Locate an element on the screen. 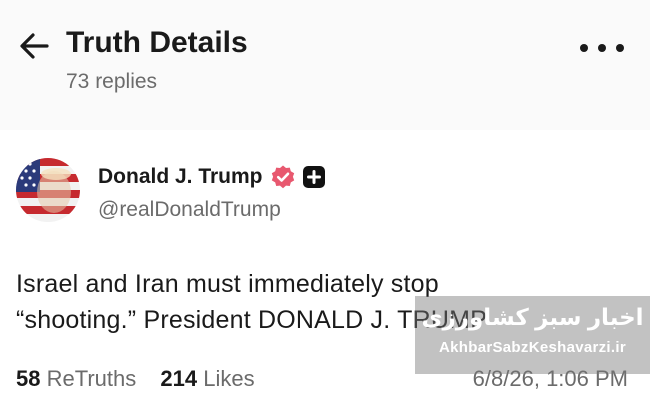 The width and height of the screenshot is (650, 400). more-options-button is located at coordinates (602, 48).